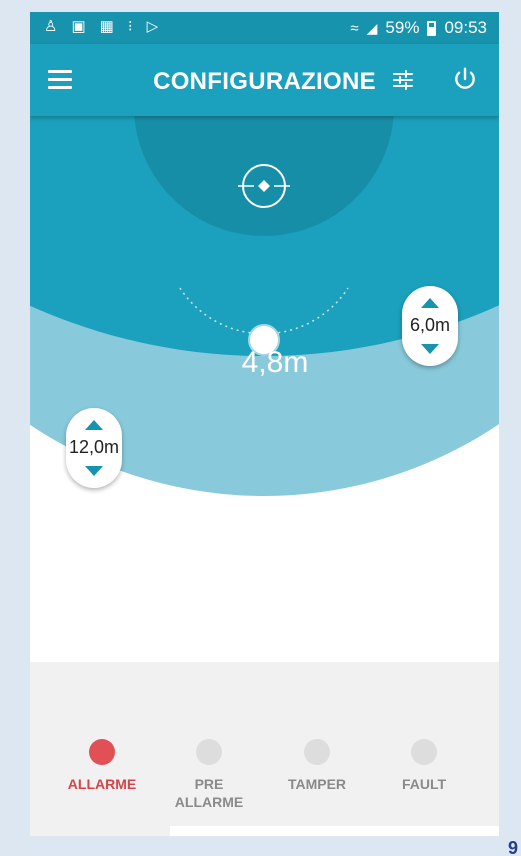  Describe the element at coordinates (424, 784) in the screenshot. I see `indicator-label: FAULT` at that location.